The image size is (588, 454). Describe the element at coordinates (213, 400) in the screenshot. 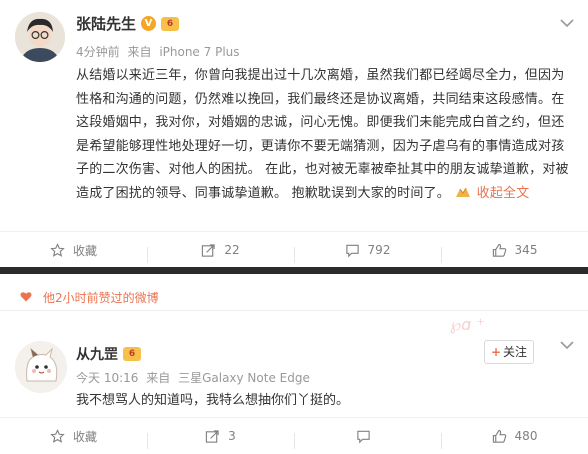

I see `comment-text: 我不想骂人的知道吗，我特么想抽你们丫挺的。` at that location.